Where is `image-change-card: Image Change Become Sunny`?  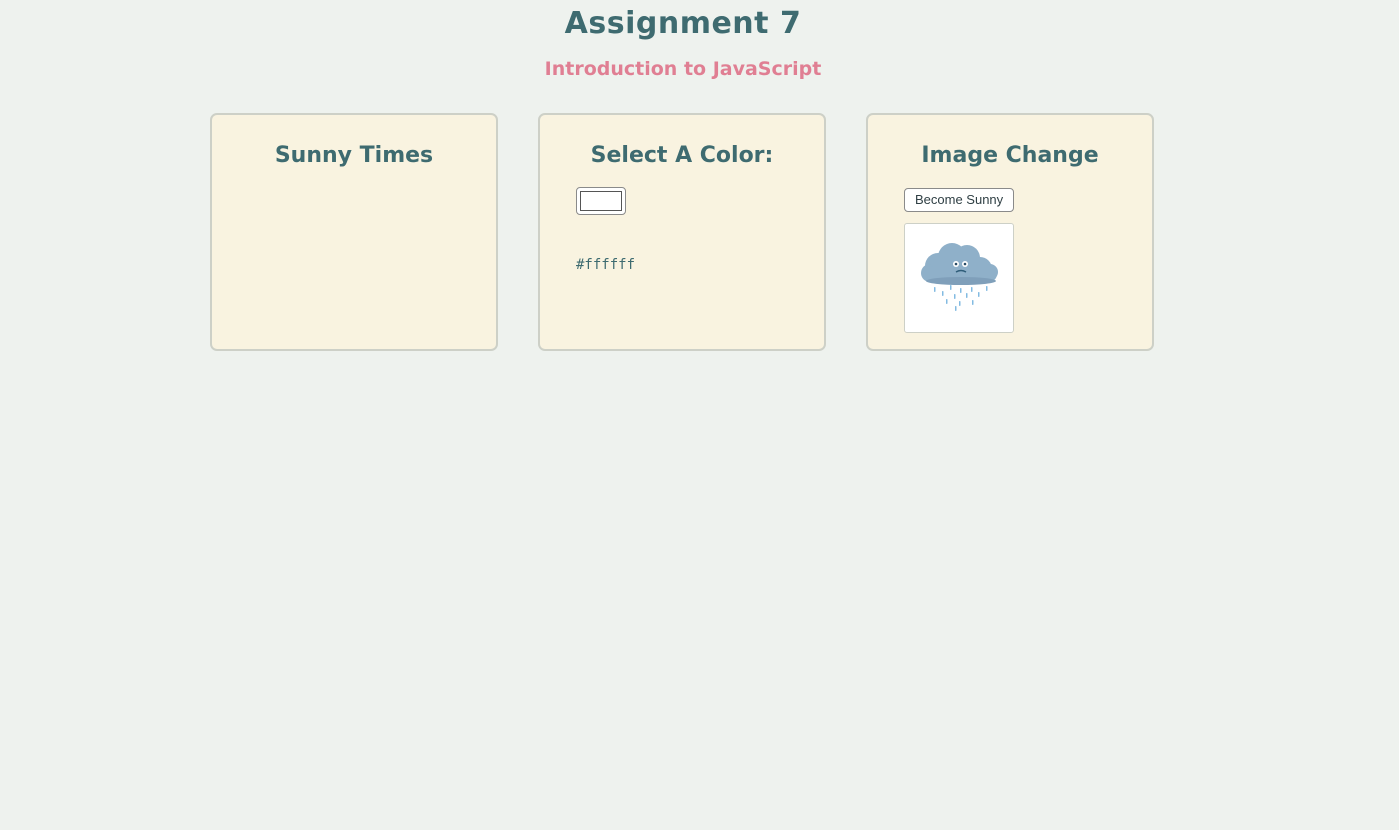
image-change-card: Image Change Become Sunny is located at coordinates (1010, 232).